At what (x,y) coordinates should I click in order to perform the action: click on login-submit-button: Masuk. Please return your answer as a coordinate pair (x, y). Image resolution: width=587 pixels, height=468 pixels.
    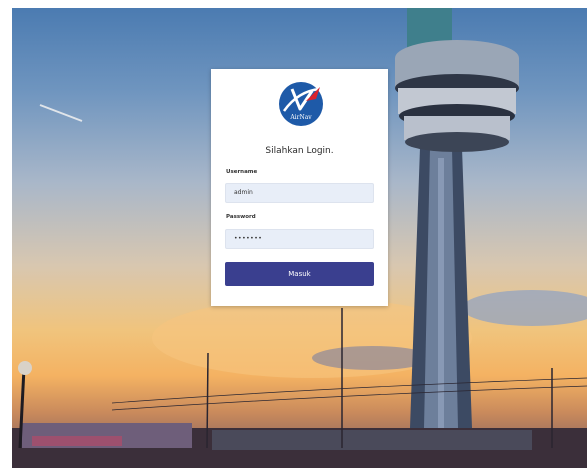
    Looking at the image, I should click on (299, 274).